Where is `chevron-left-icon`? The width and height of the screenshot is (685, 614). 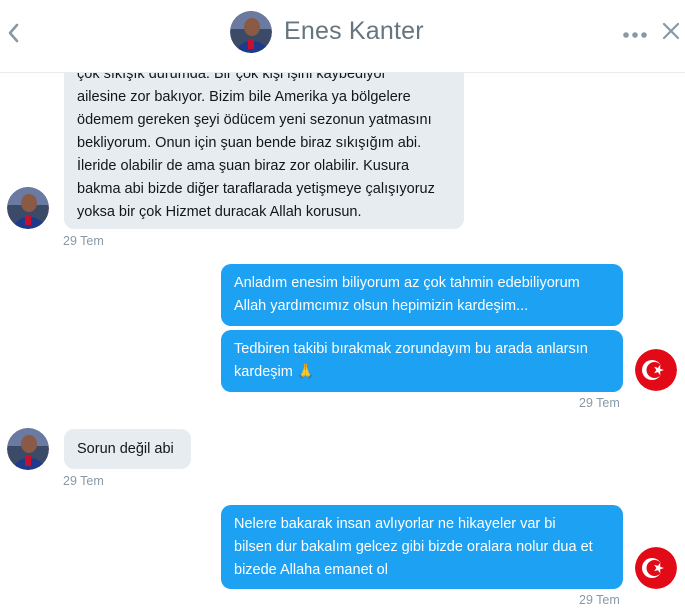 chevron-left-icon is located at coordinates (13, 33).